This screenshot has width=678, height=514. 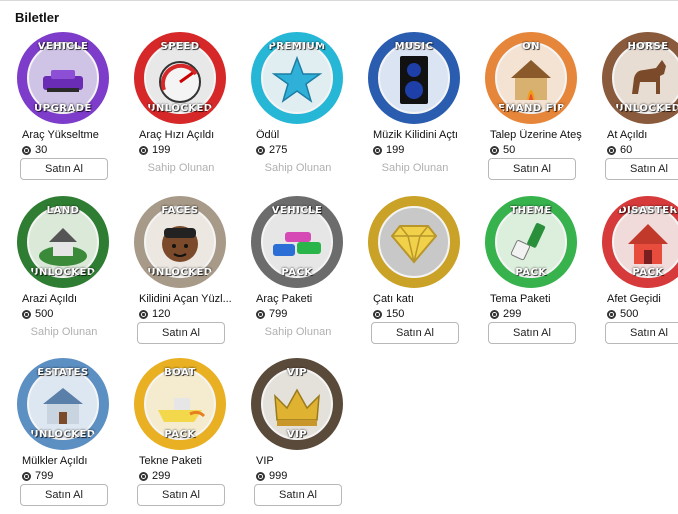 What do you see at coordinates (425, 135) in the screenshot?
I see `pass-name: Müzik Kilidini Açtı` at bounding box center [425, 135].